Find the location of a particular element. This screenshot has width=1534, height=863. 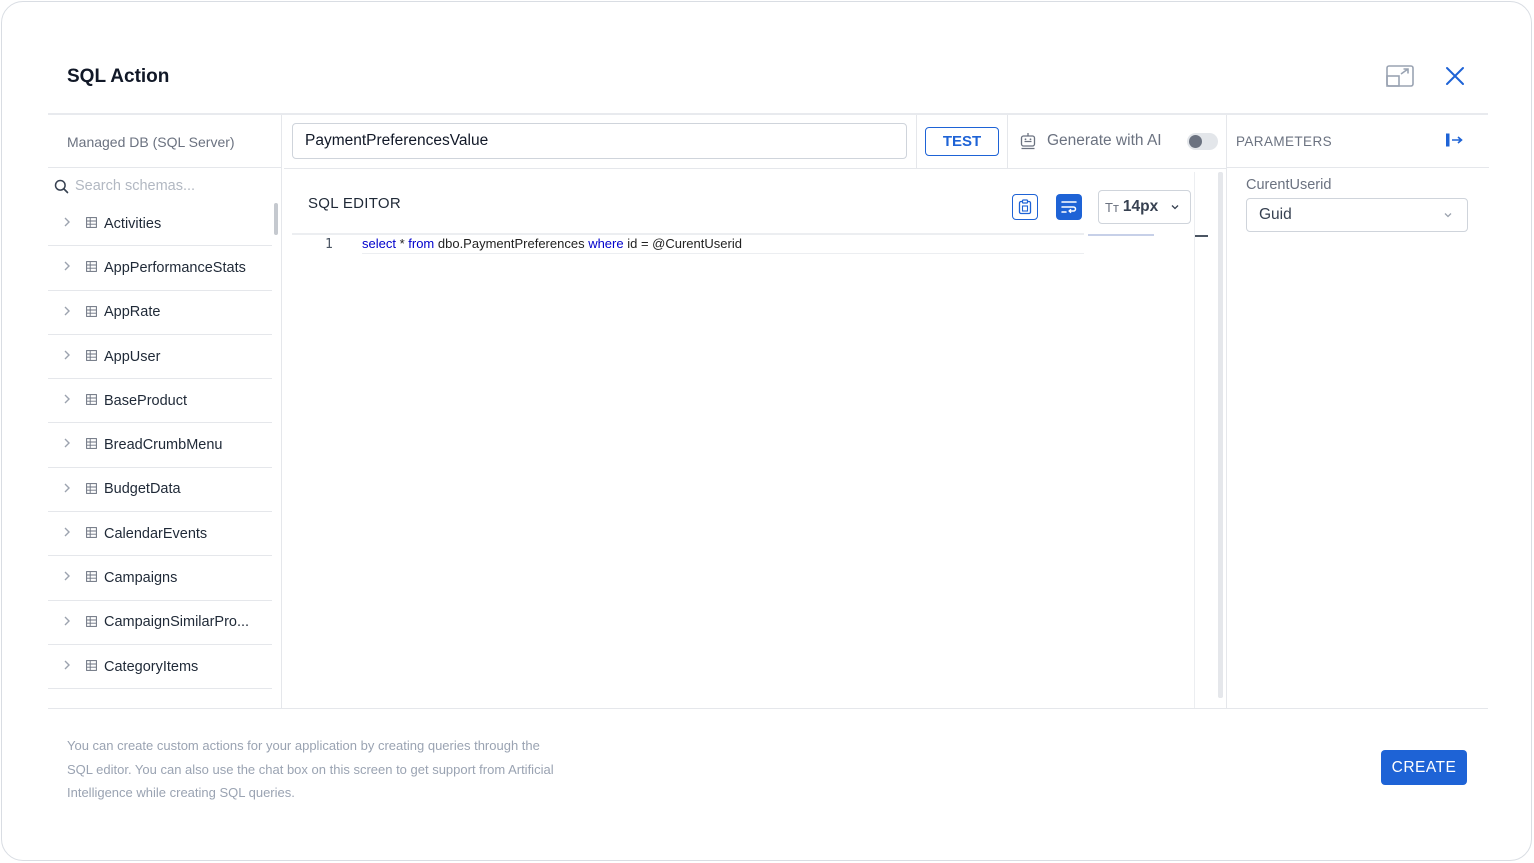

collapse-right-icon is located at coordinates (1454, 140).